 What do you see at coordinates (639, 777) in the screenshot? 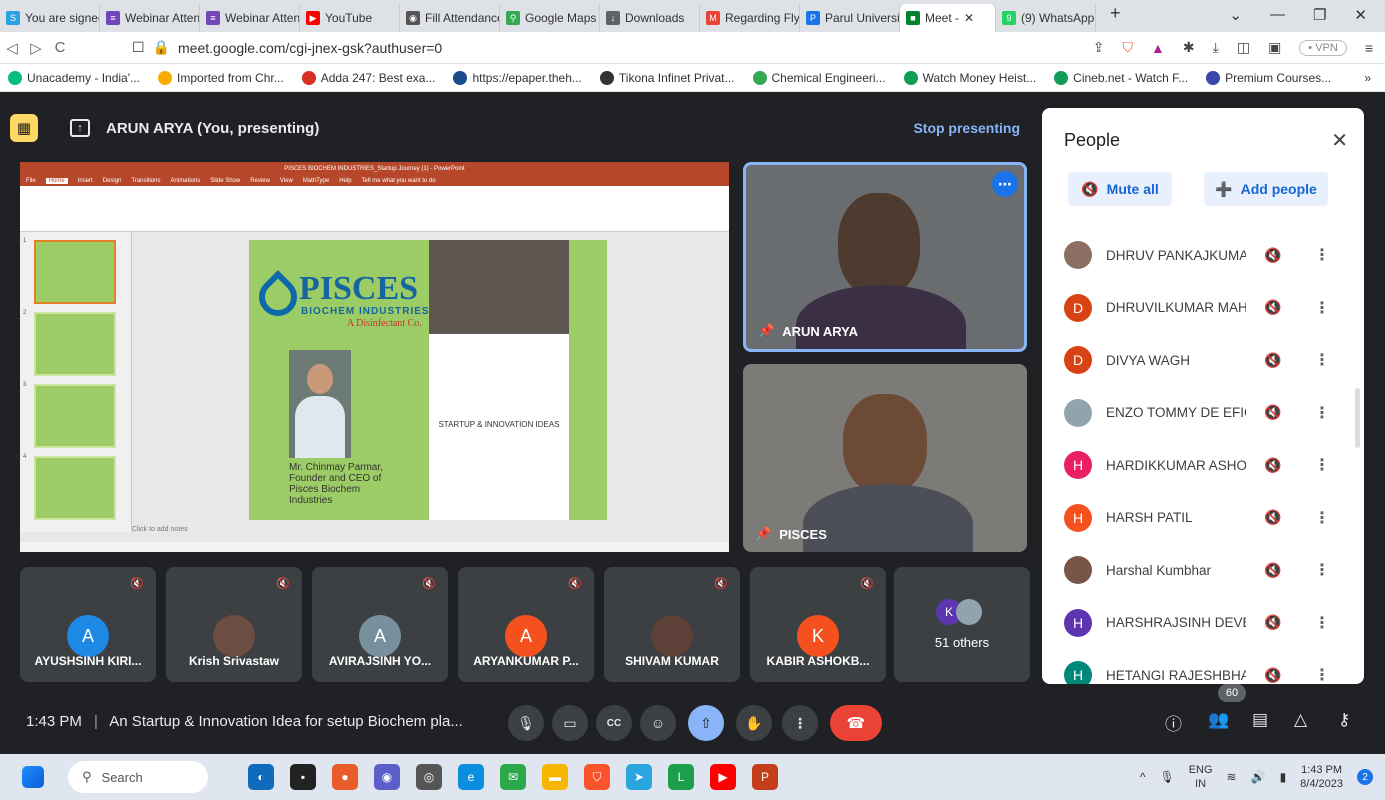
I see `telegram-icon: ➤` at bounding box center [639, 777].